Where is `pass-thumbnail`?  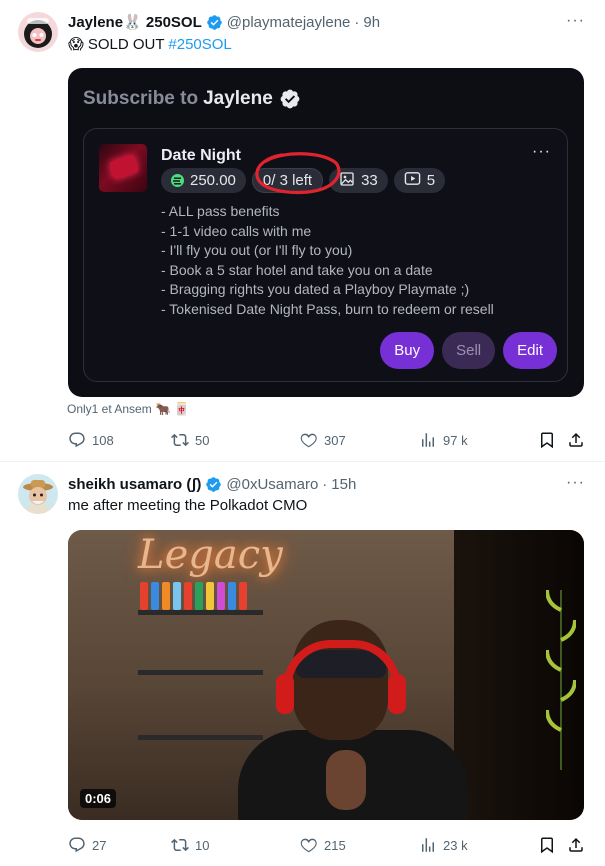 pass-thumbnail is located at coordinates (123, 168).